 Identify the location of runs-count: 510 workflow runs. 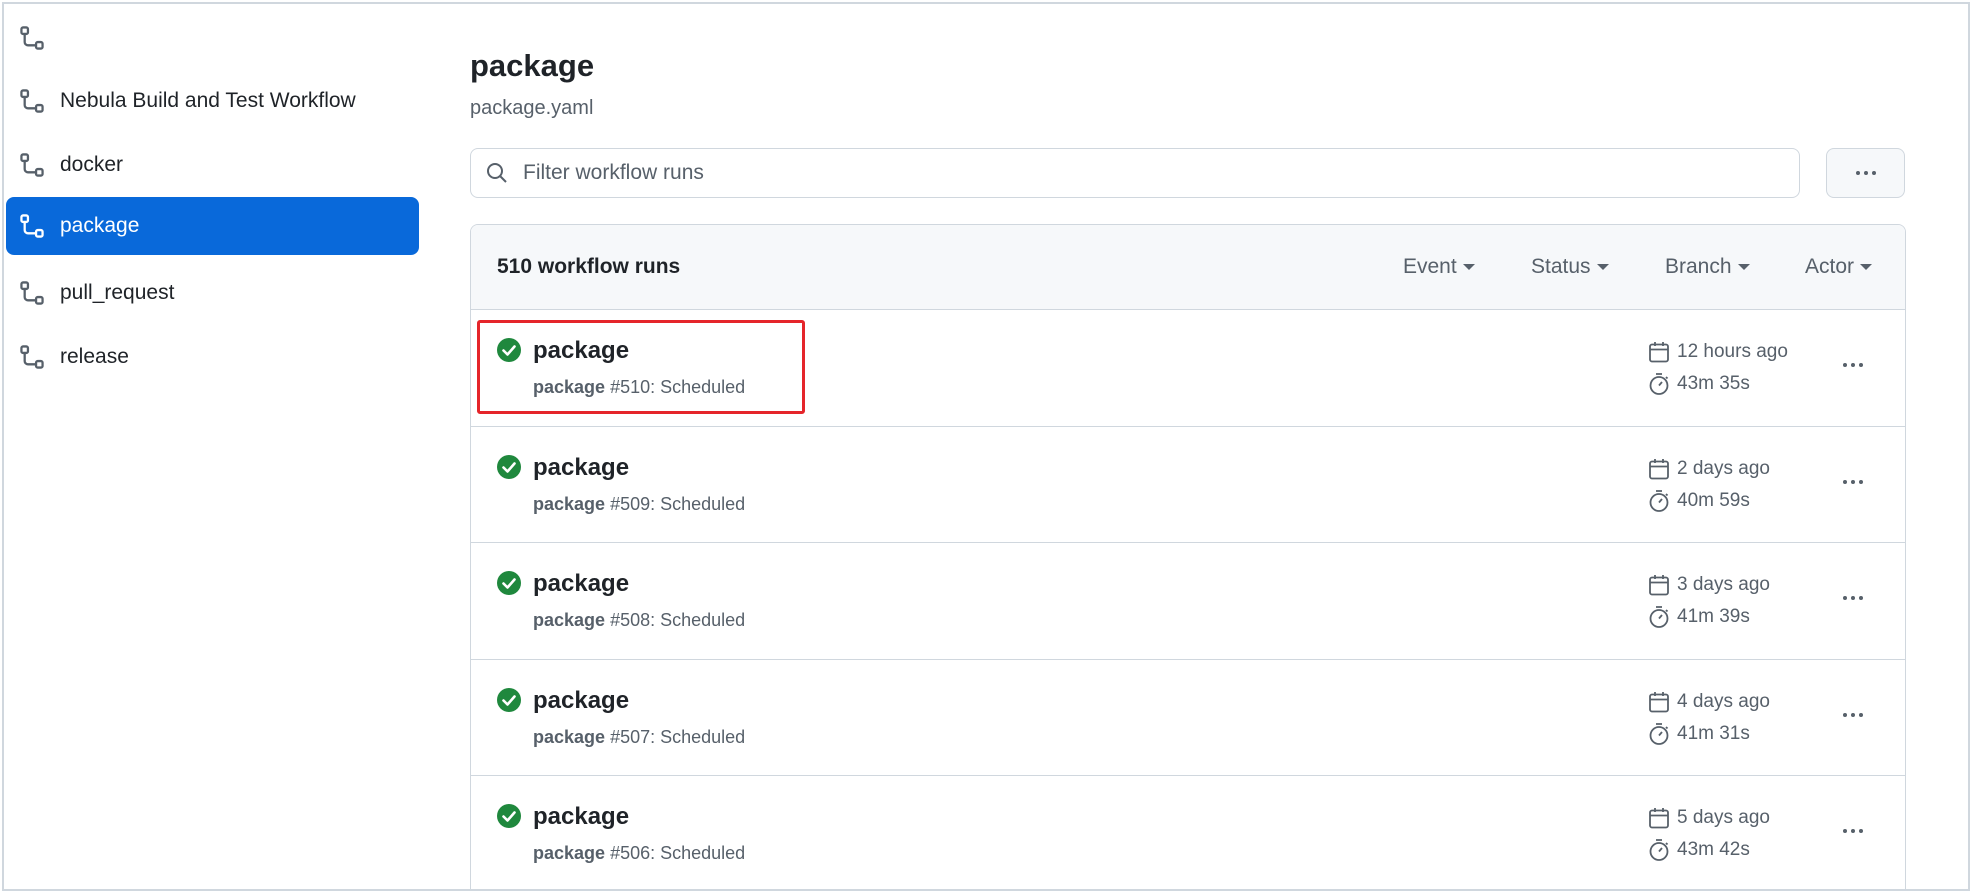
(589, 266).